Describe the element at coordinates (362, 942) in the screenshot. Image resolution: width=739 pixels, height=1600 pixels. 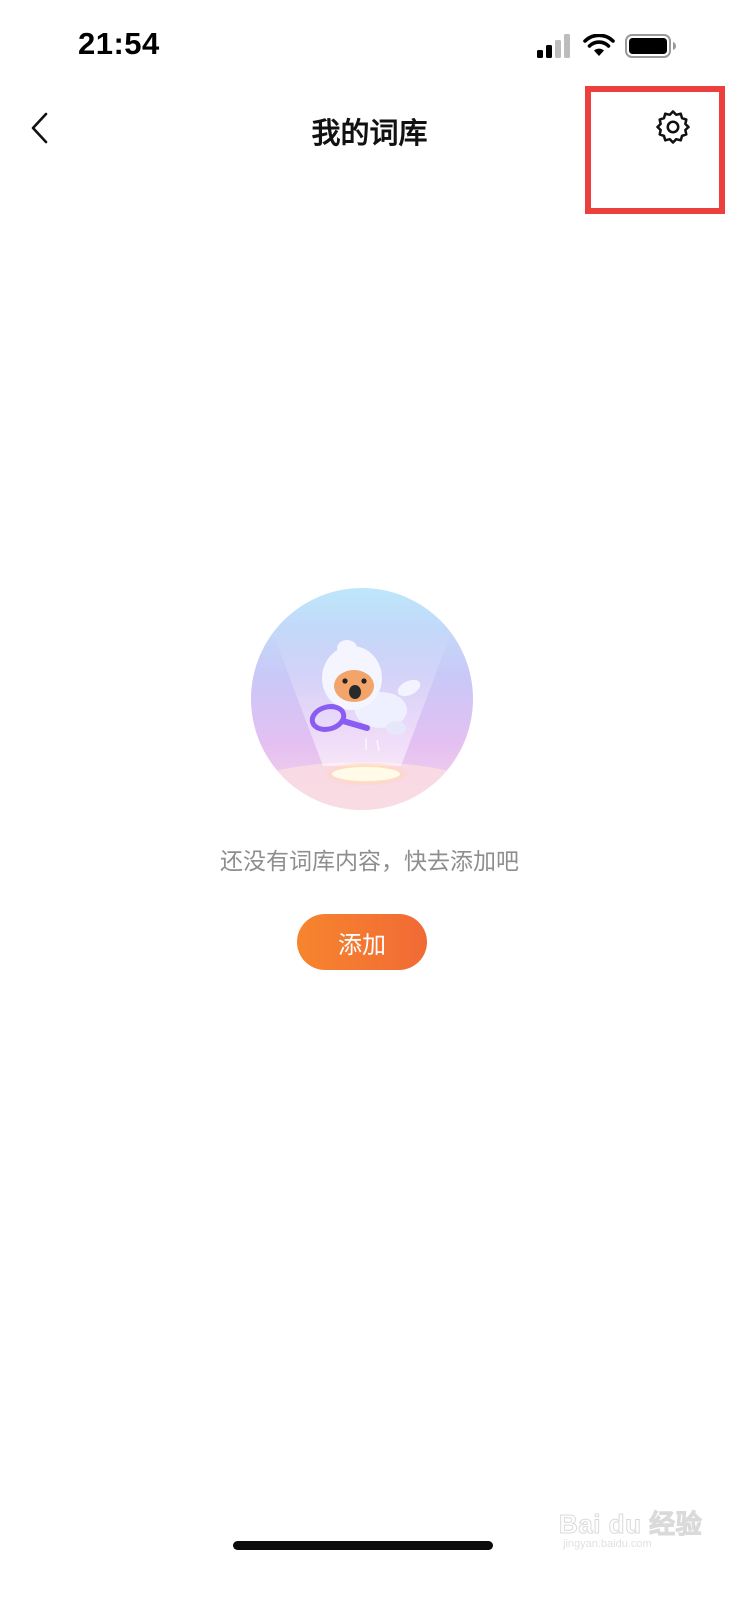
I see `add-button: 添加` at that location.